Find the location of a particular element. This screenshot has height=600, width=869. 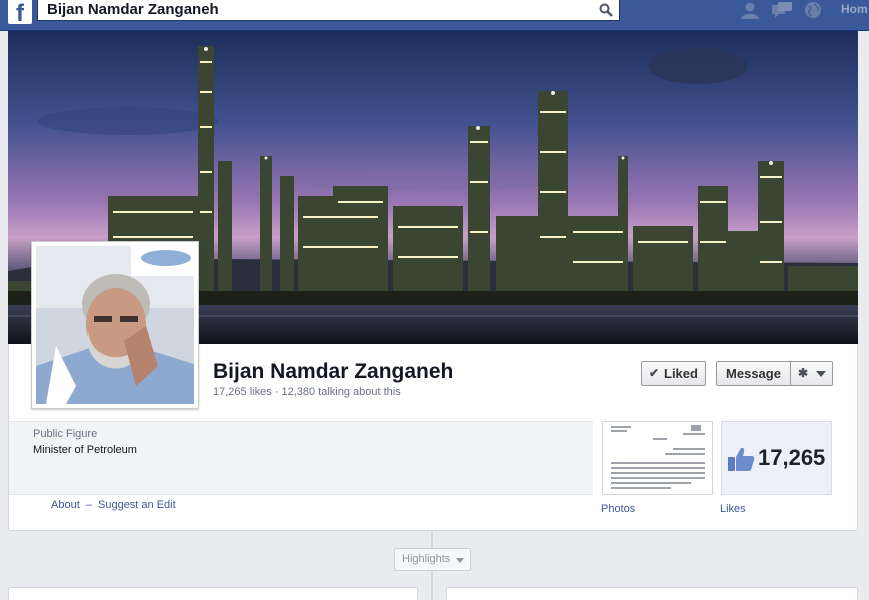

about-links: About – Suggest an Edit is located at coordinates (113, 505).